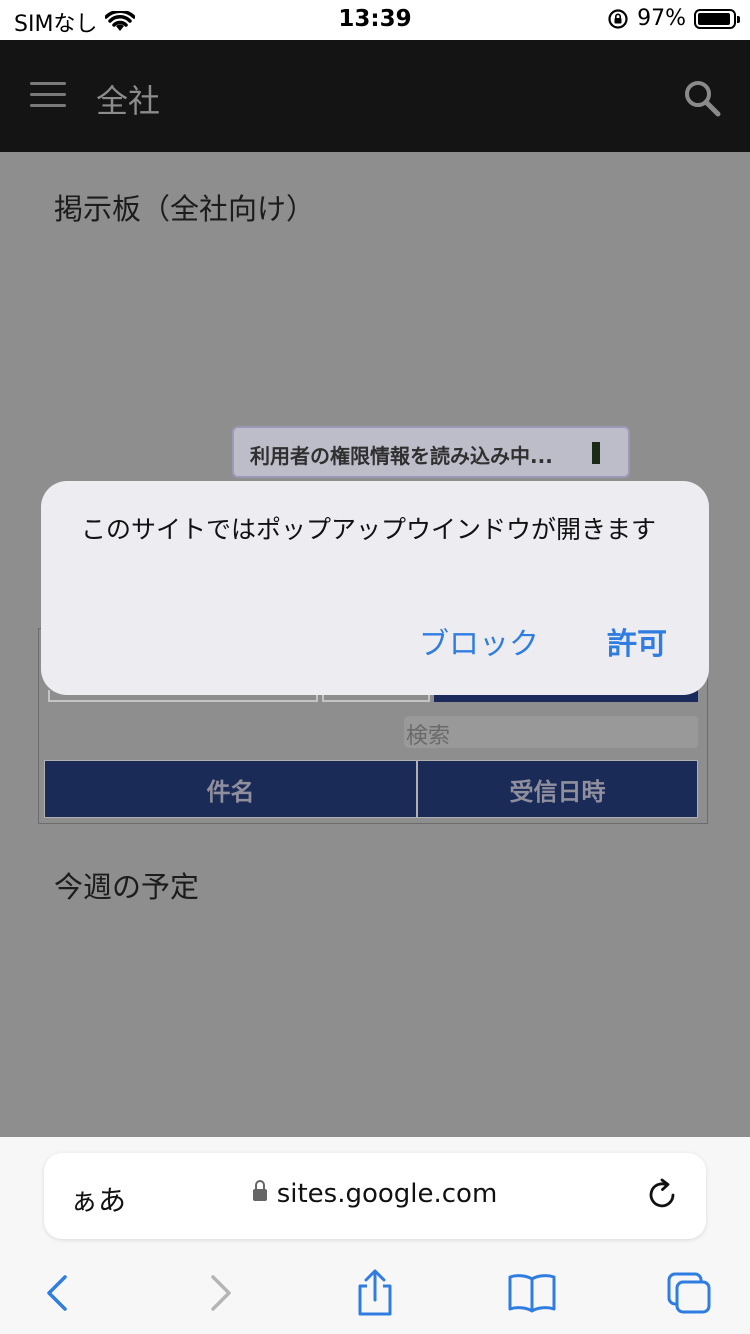 The image size is (750, 1334). What do you see at coordinates (662, 1195) in the screenshot?
I see `reload-icon` at bounding box center [662, 1195].